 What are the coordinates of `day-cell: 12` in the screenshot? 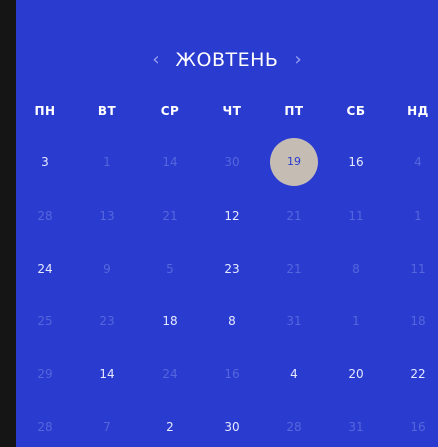 It's located at (232, 216).